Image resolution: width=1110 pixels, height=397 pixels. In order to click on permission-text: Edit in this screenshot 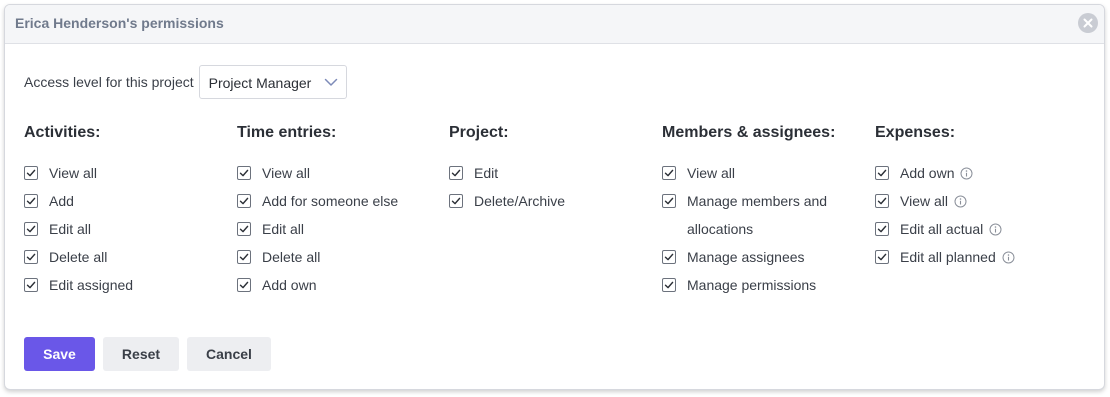, I will do `click(486, 173)`.